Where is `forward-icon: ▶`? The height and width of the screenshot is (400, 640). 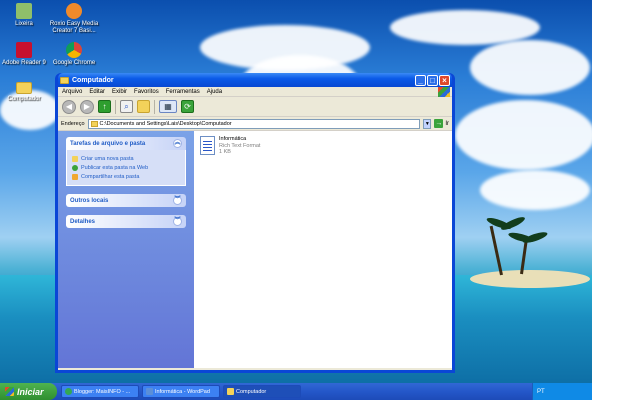 forward-icon: ▶ is located at coordinates (87, 106).